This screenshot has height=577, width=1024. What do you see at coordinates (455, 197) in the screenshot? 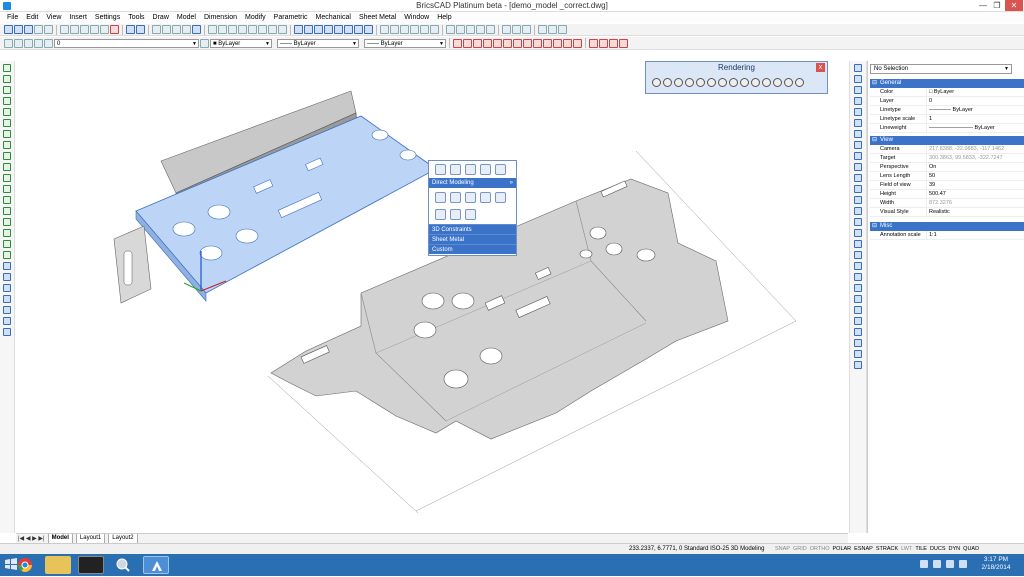
I see `dm-copy-icon` at bounding box center [455, 197].